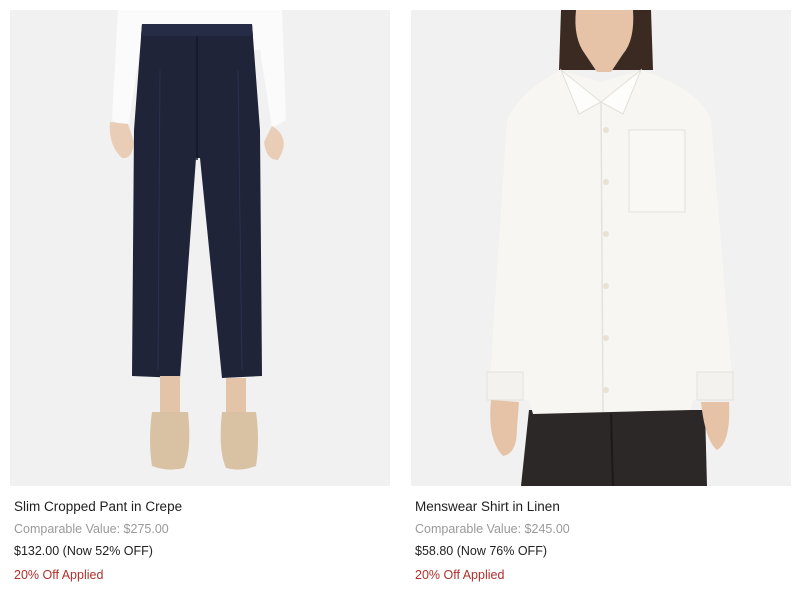 This screenshot has height=591, width=797. Describe the element at coordinates (492, 529) in the screenshot. I see `comparable-value: Comparable Value: $245.00` at that location.